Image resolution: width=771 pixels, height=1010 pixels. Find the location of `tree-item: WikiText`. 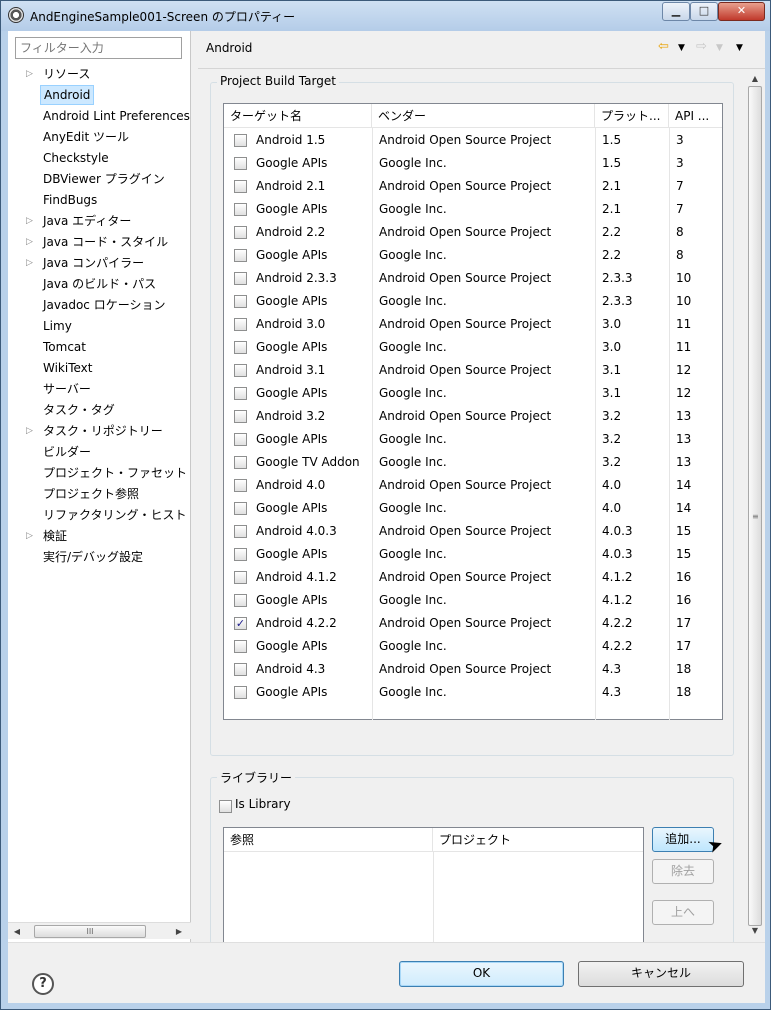

tree-item: WikiText is located at coordinates (99, 368).